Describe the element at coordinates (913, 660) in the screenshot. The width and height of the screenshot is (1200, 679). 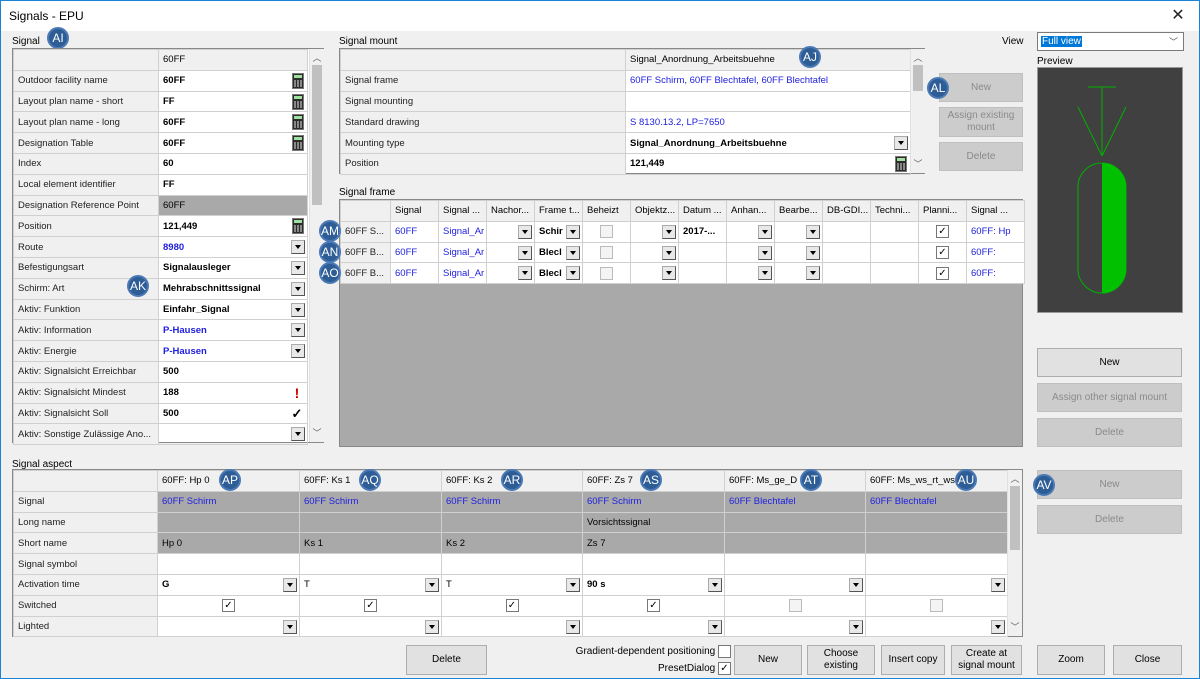
I see `insert-copy-button: Insert copy` at that location.